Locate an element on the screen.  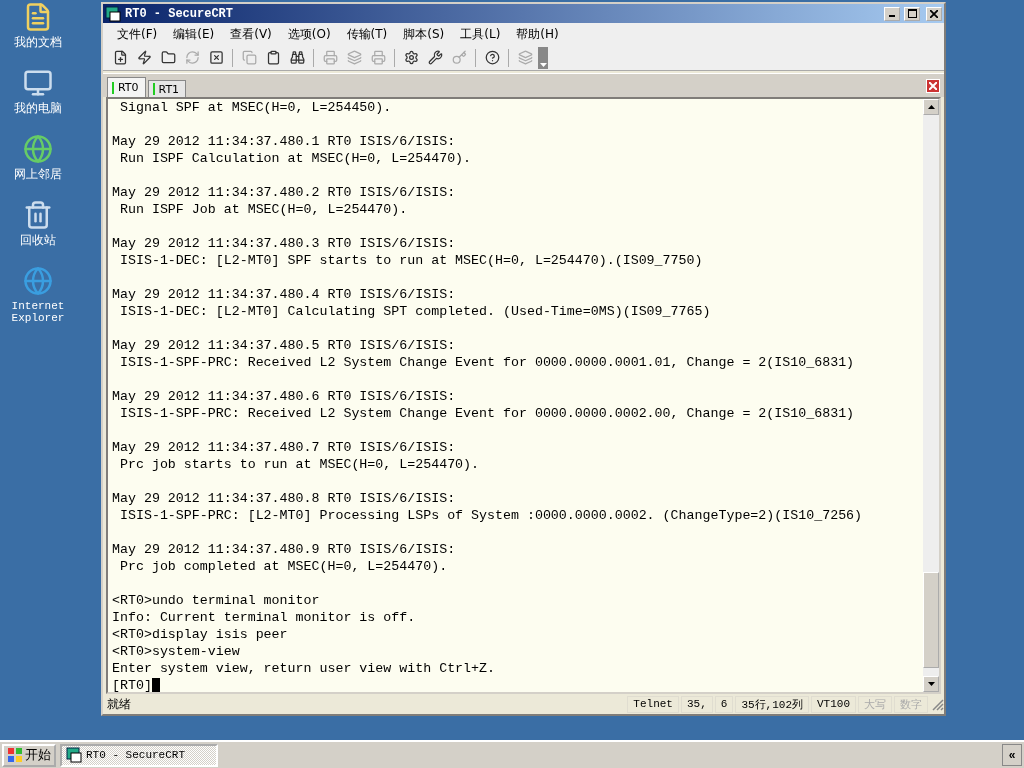
toolbar-overflow-button is located at coordinates (543, 57).